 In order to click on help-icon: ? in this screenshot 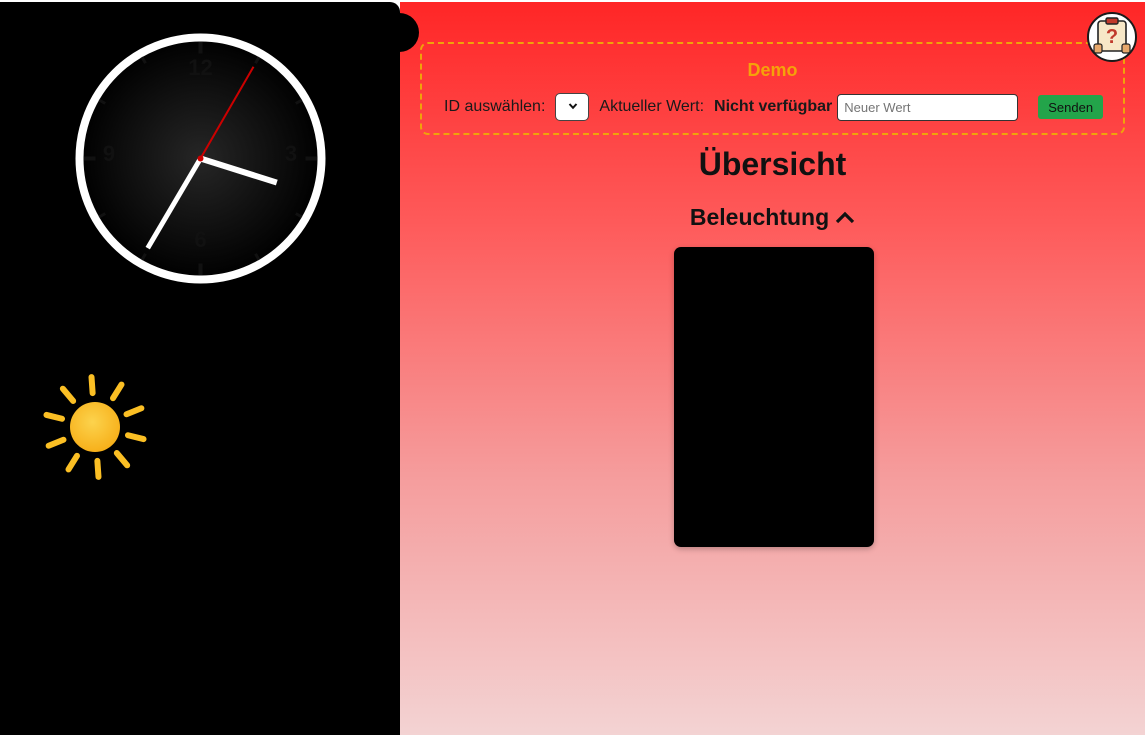, I will do `click(1112, 35)`.